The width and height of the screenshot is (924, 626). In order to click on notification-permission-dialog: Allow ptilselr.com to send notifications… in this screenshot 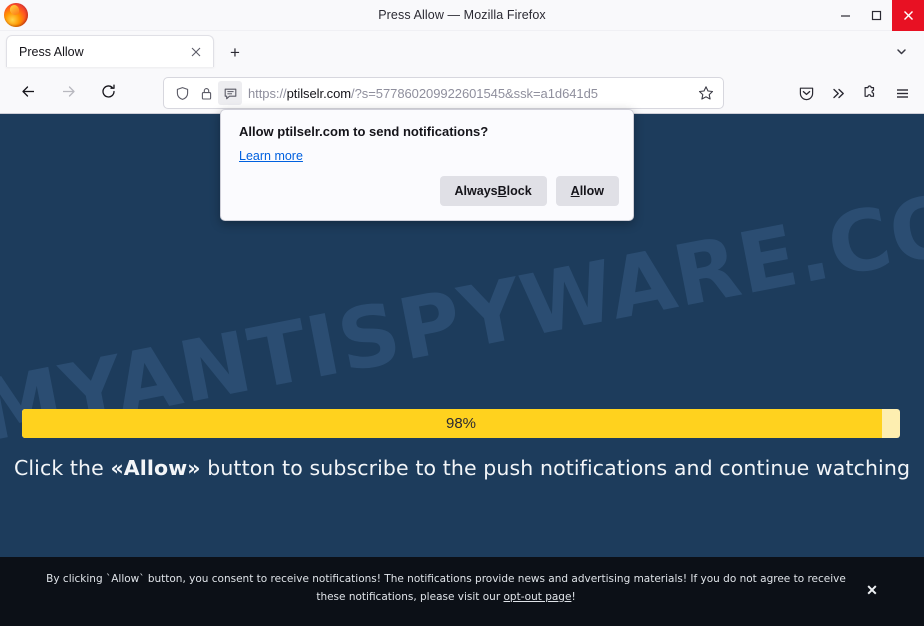, I will do `click(427, 165)`.